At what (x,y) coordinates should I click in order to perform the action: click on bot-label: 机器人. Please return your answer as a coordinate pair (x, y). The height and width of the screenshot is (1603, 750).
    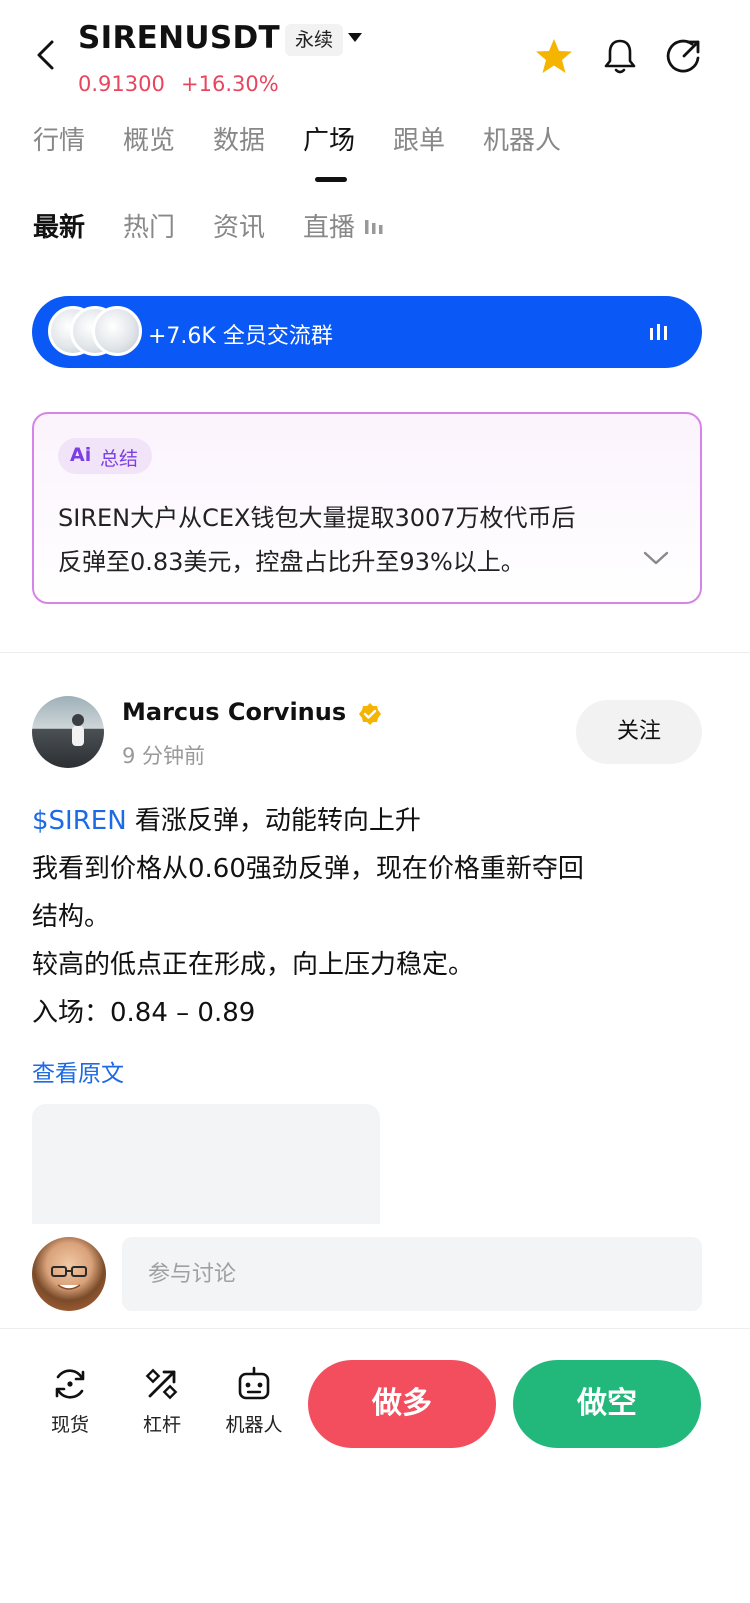
    Looking at the image, I should click on (254, 1425).